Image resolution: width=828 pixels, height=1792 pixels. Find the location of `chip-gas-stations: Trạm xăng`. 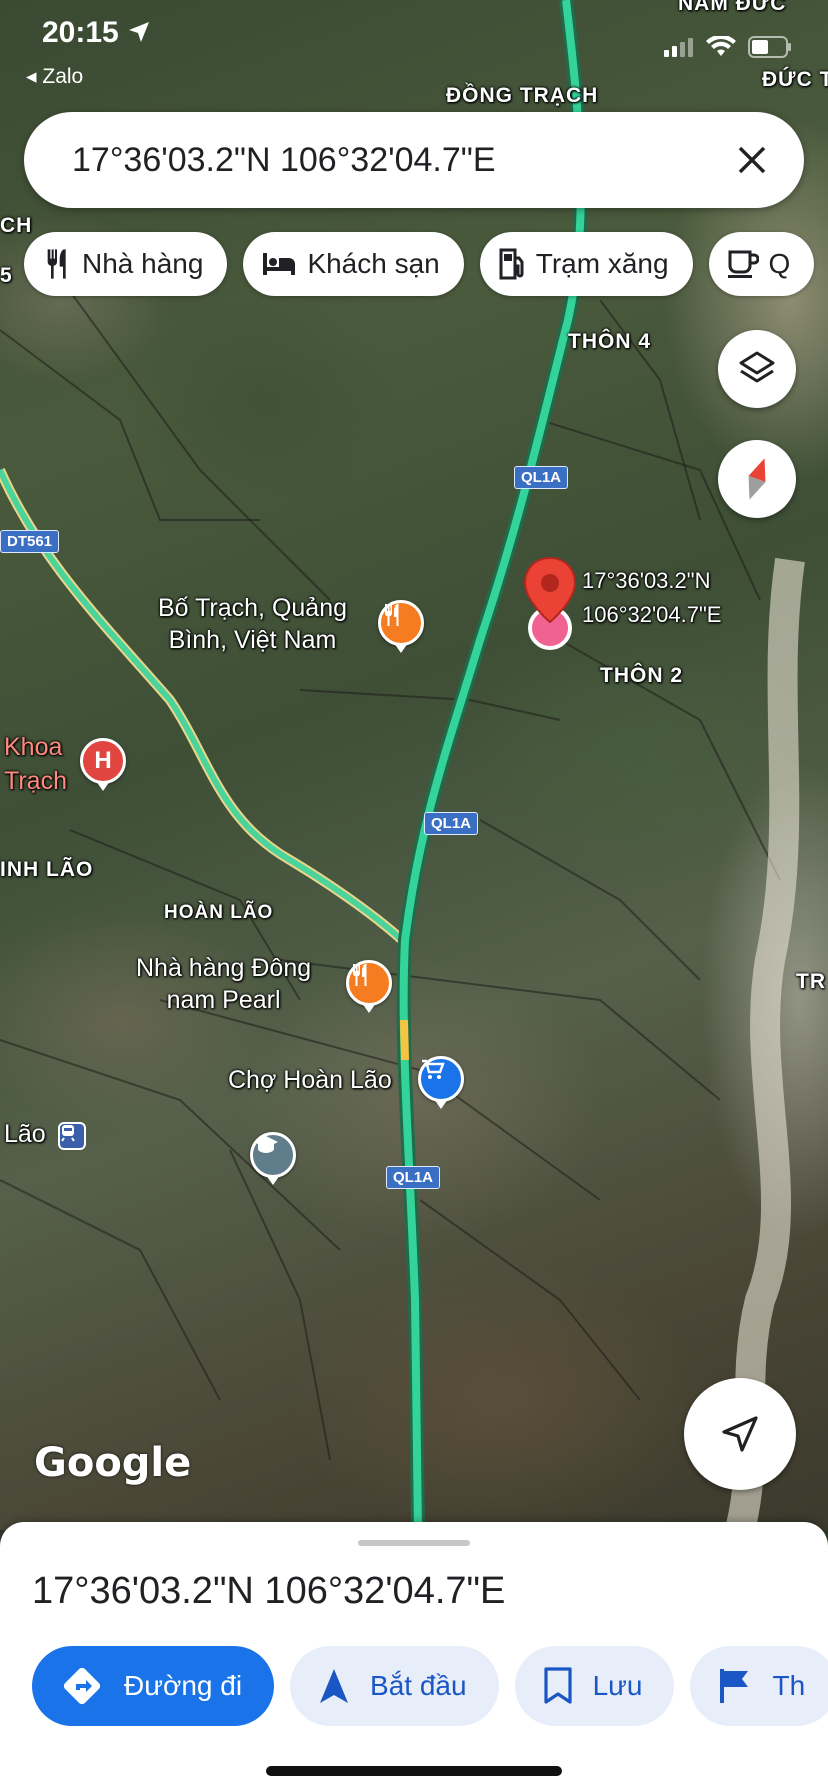

chip-gas-stations: Trạm xăng is located at coordinates (586, 264).